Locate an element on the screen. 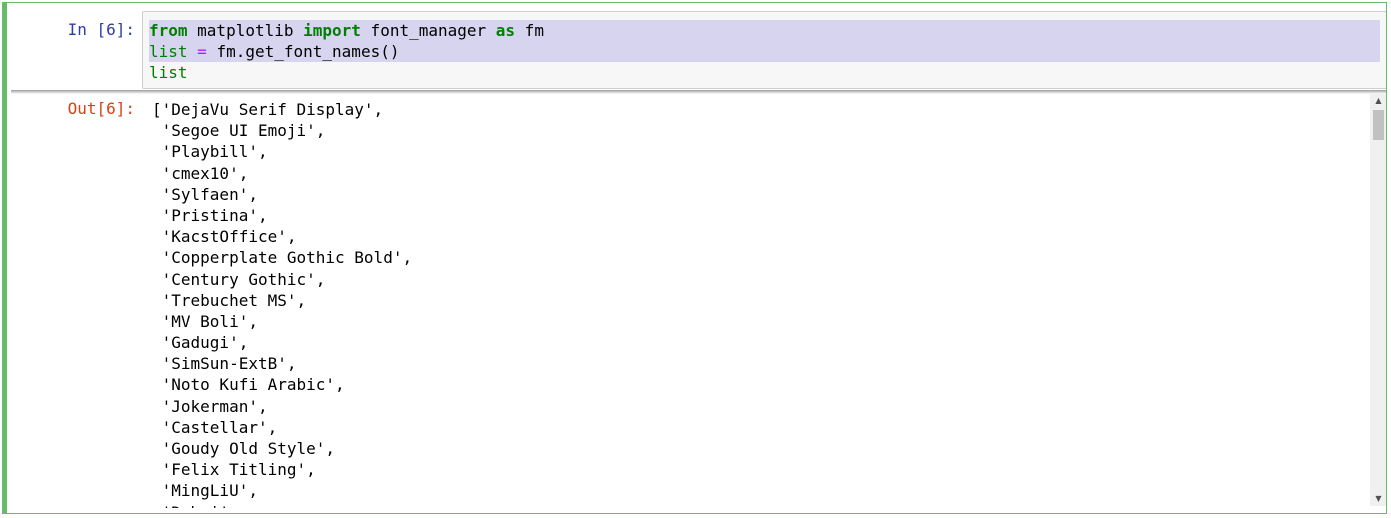  output-line: 'Pristina', is located at coordinates (210, 215).